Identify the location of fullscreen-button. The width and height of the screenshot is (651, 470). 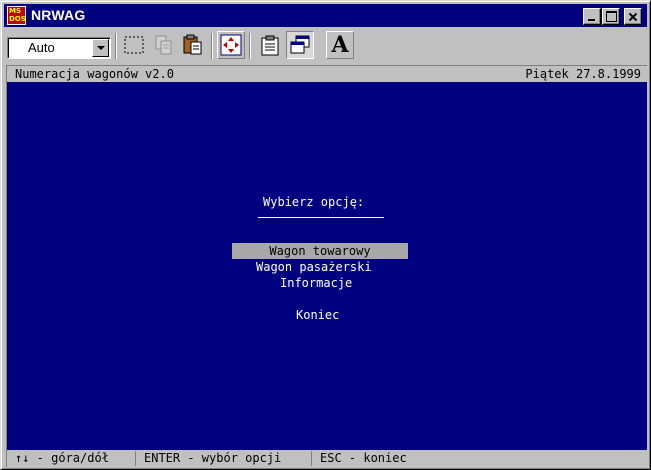
(231, 45).